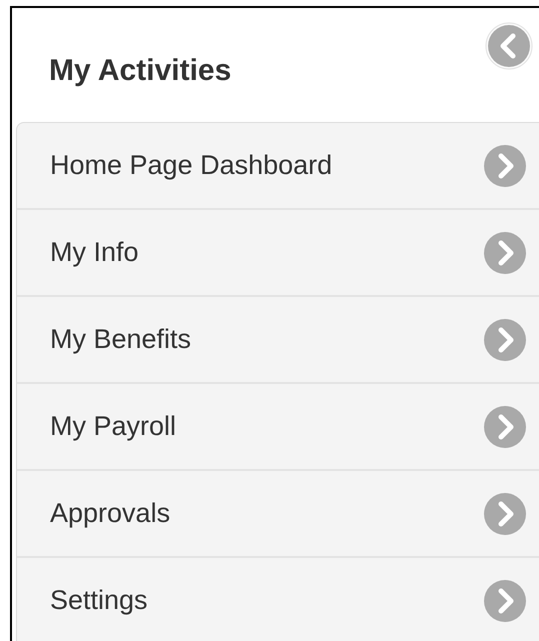 The height and width of the screenshot is (641, 539). What do you see at coordinates (278, 427) in the screenshot?
I see `menu-item: My Payroll` at bounding box center [278, 427].